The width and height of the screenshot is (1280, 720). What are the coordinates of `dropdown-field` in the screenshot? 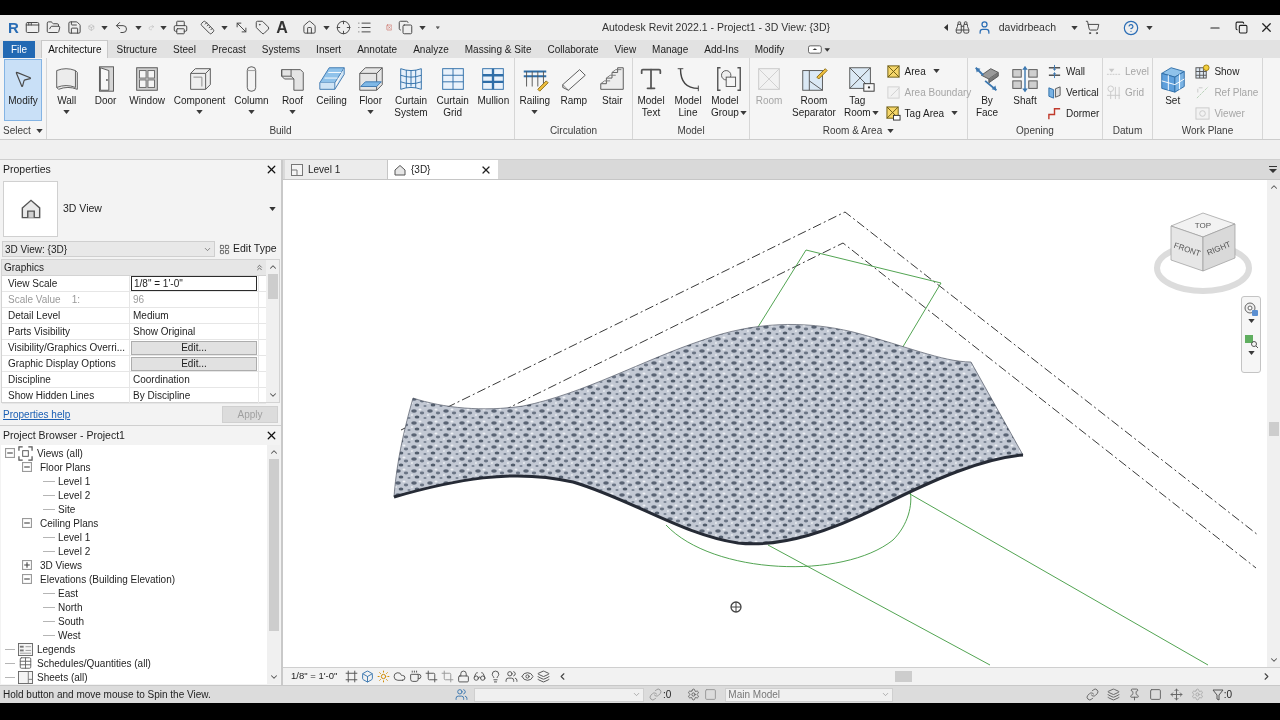 It's located at (559, 694).